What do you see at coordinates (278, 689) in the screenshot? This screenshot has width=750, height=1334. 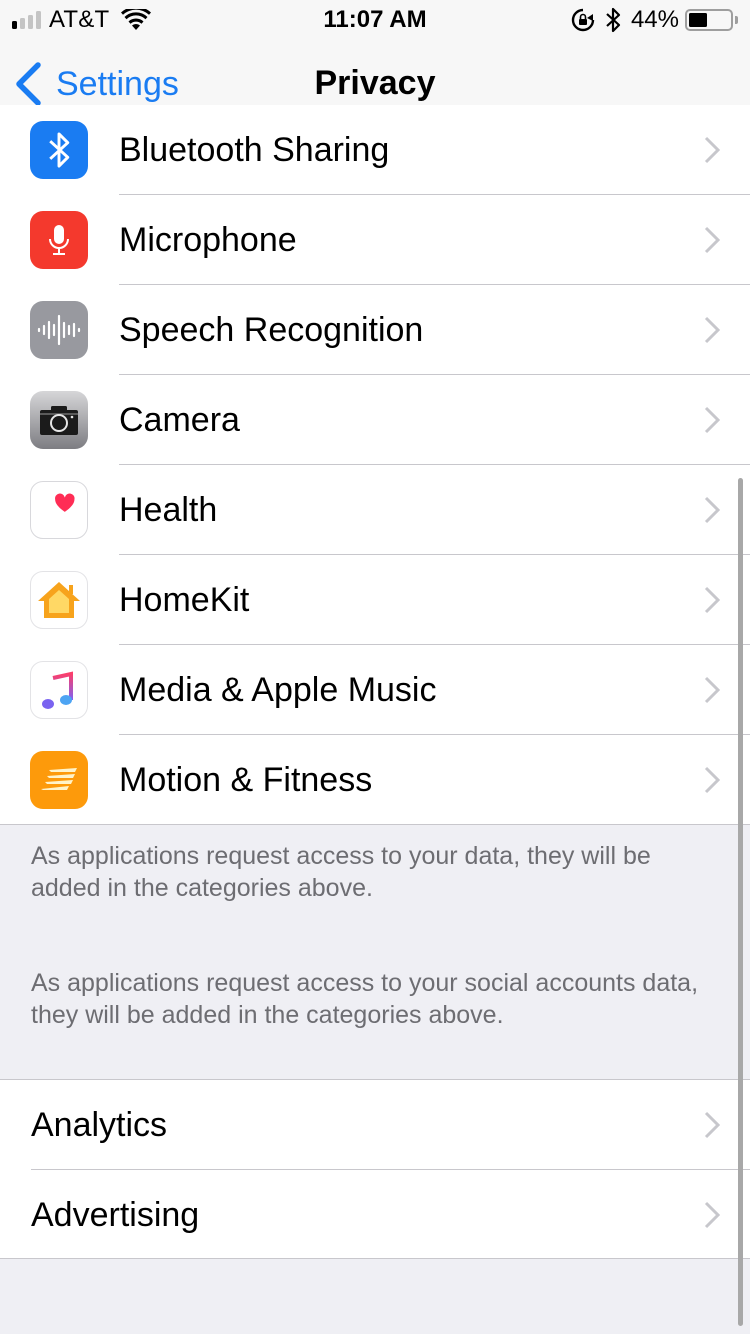 I see `row-label: Media & Apple Music` at bounding box center [278, 689].